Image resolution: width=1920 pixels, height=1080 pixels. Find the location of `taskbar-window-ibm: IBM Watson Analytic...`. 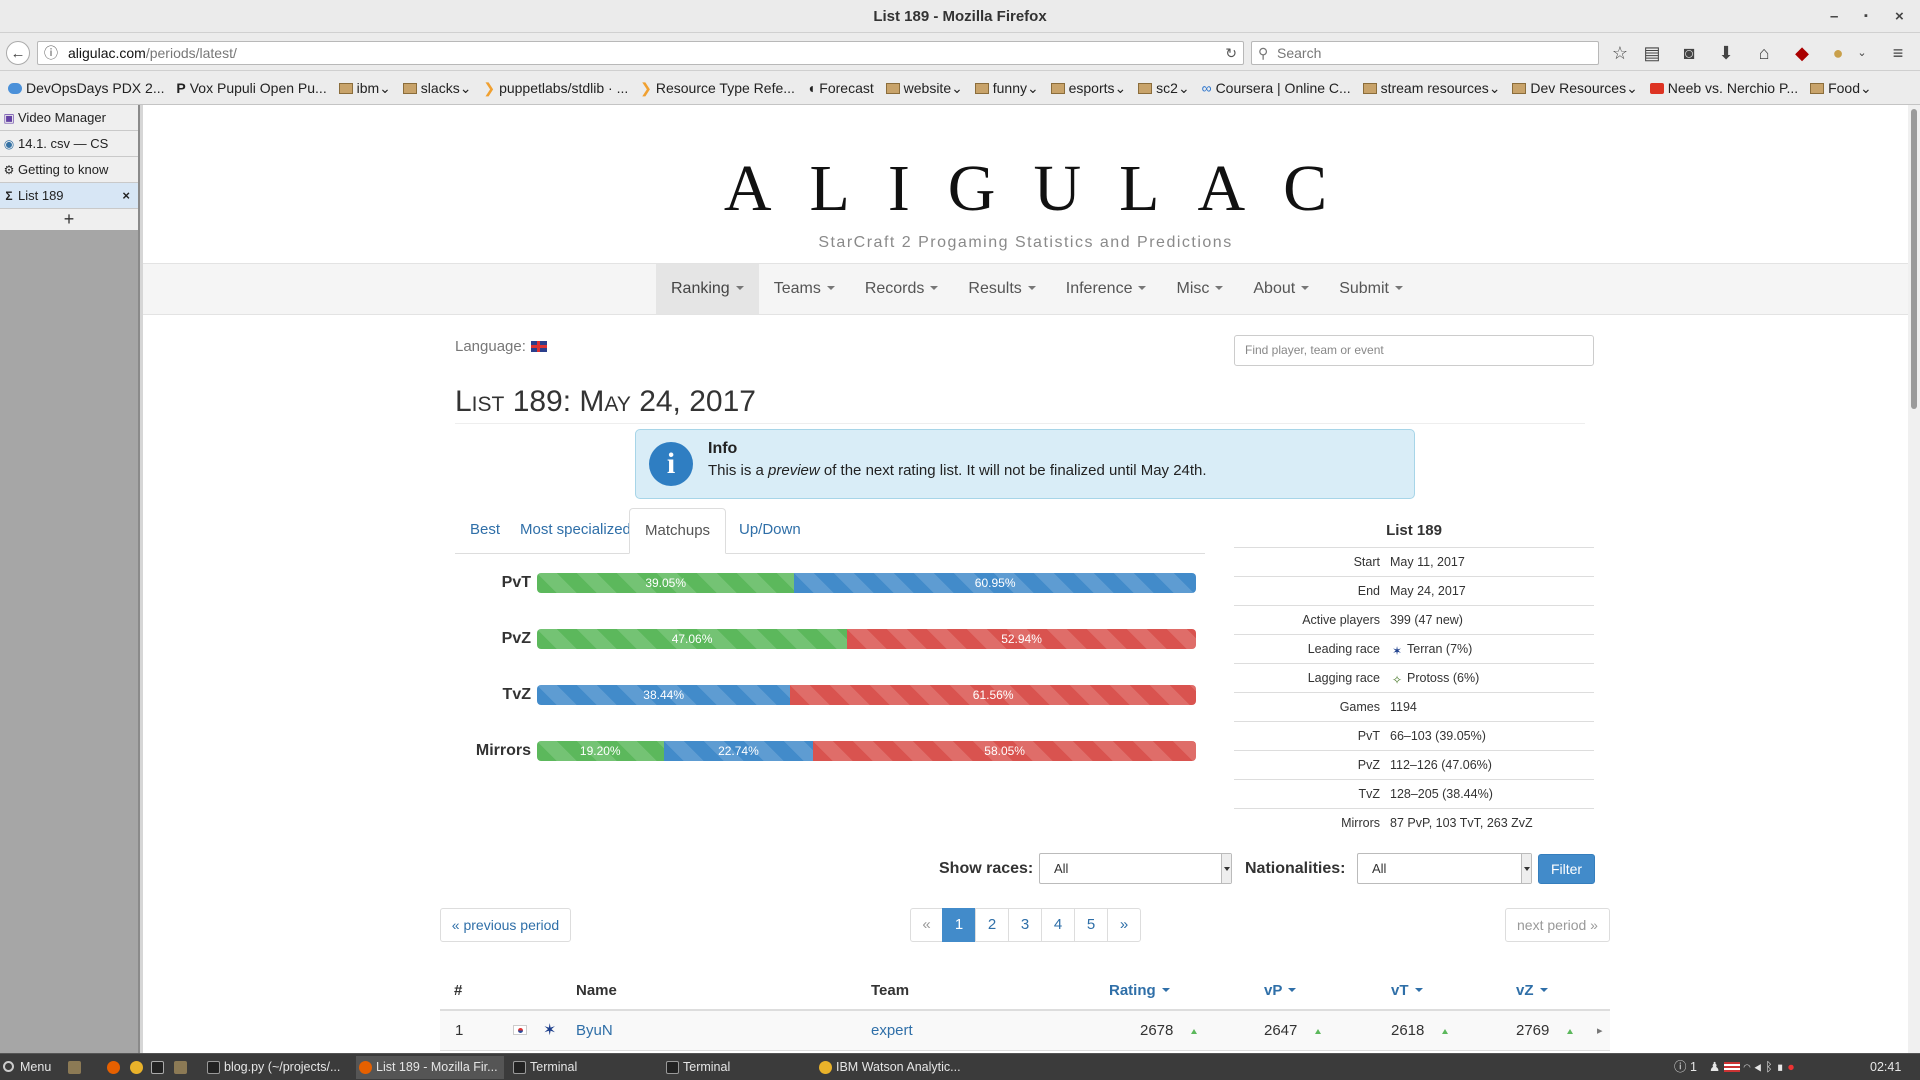

taskbar-window-ibm: IBM Watson Analytic... is located at coordinates (891, 1067).